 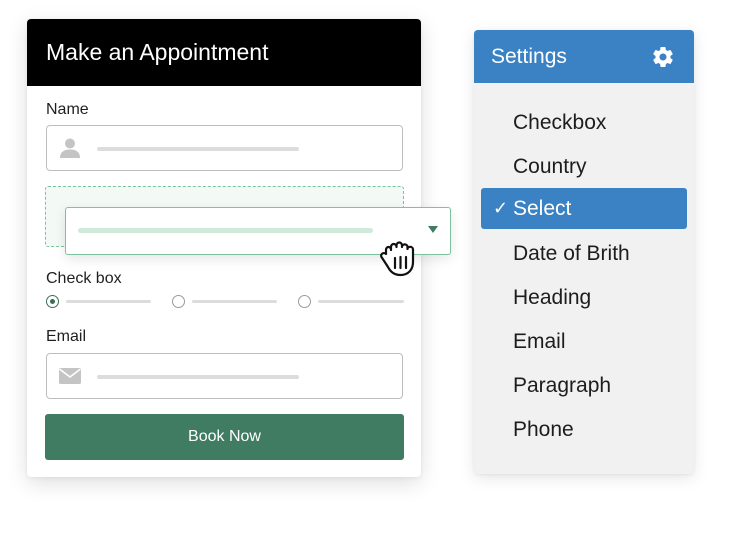 I want to click on email-input, so click(x=224, y=376).